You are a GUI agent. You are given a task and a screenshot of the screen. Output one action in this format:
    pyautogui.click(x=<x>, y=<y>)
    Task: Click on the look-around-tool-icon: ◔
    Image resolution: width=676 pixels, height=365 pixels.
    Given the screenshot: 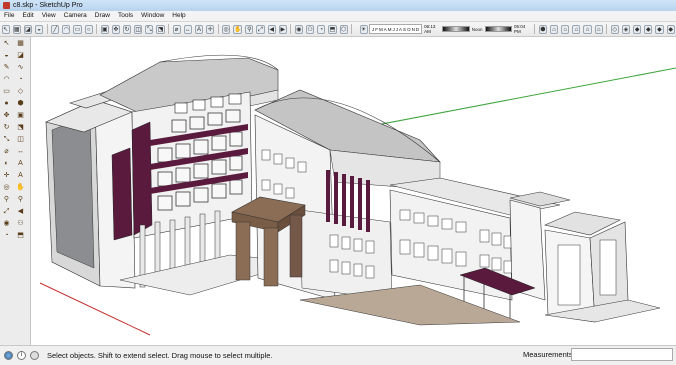 What is the action you would take?
    pyautogui.click(x=6, y=236)
    